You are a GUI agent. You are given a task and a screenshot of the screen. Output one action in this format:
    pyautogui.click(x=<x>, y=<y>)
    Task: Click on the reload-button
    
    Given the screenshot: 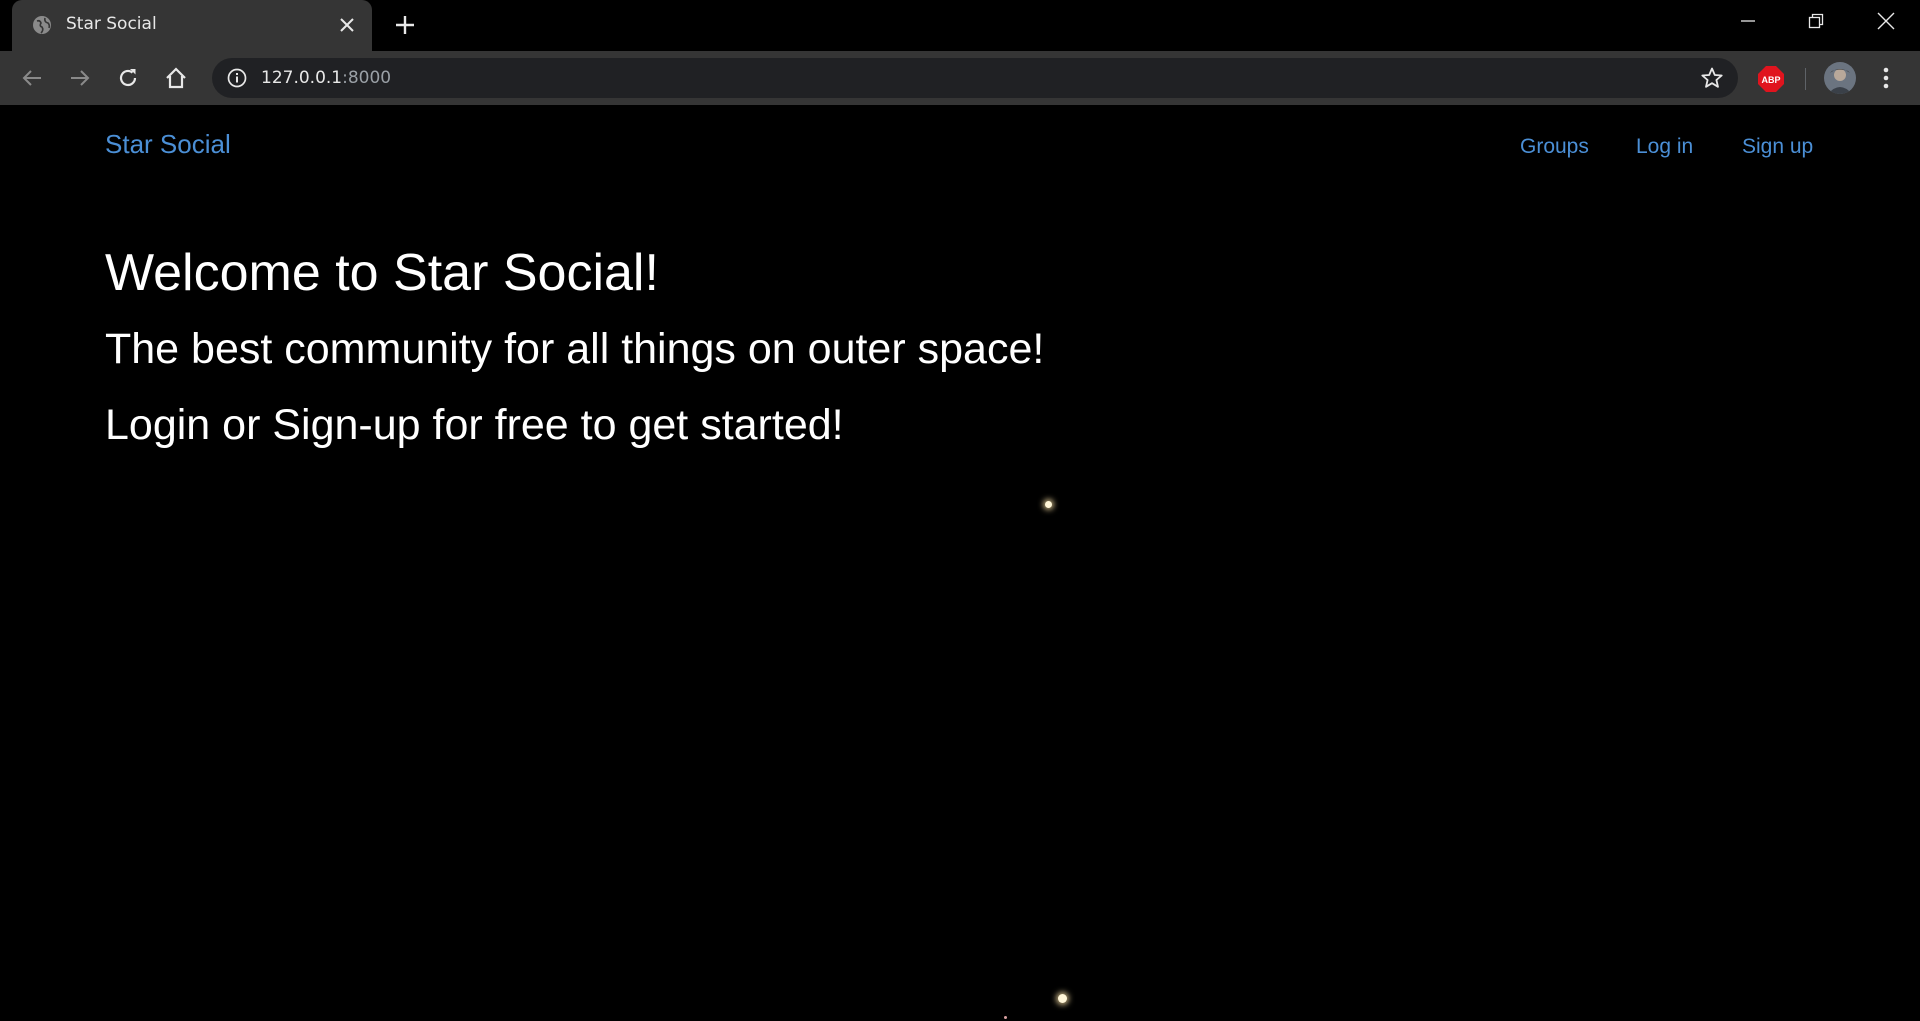 What is the action you would take?
    pyautogui.click(x=128, y=78)
    